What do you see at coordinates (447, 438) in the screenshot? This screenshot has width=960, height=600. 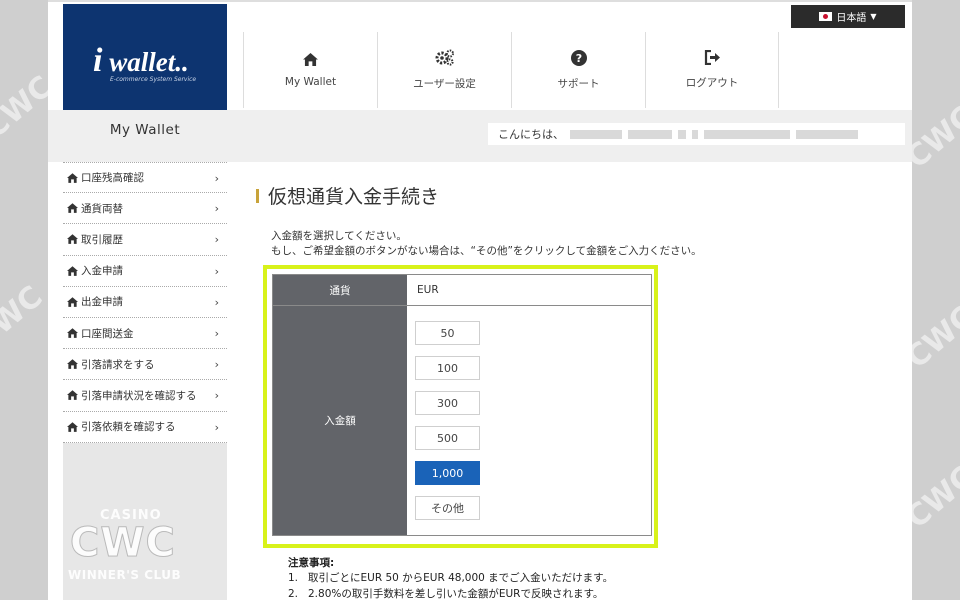 I see `amount-500-button: 500` at bounding box center [447, 438].